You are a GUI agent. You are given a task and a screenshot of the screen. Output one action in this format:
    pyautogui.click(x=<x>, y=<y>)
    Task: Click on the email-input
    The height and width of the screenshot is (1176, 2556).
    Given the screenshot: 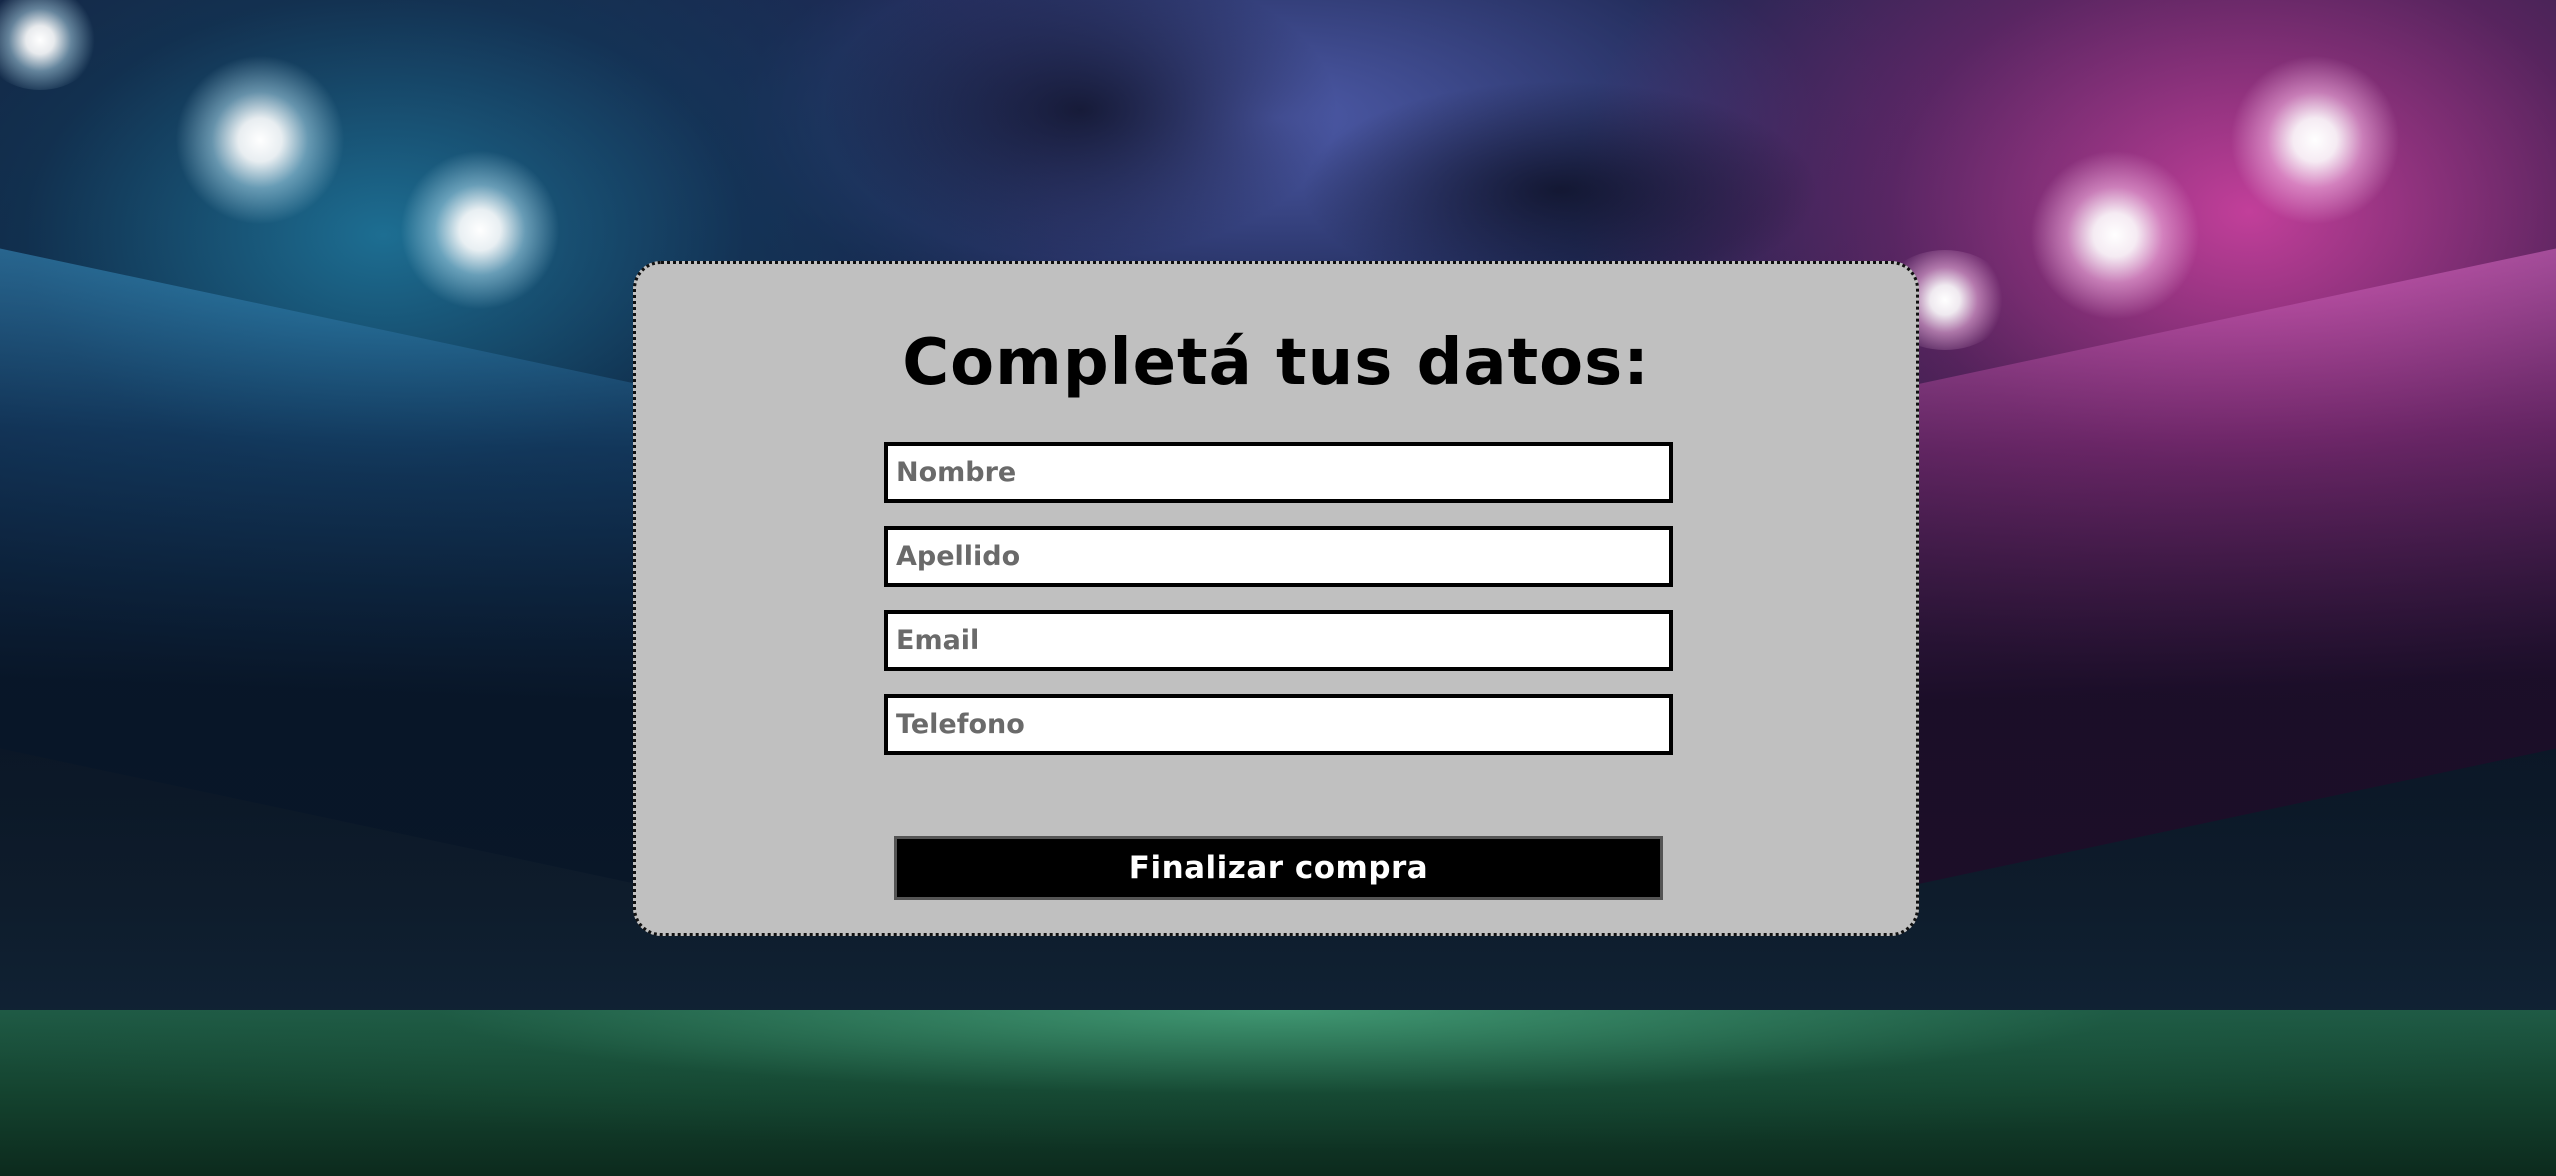 What is the action you would take?
    pyautogui.click(x=1278, y=640)
    